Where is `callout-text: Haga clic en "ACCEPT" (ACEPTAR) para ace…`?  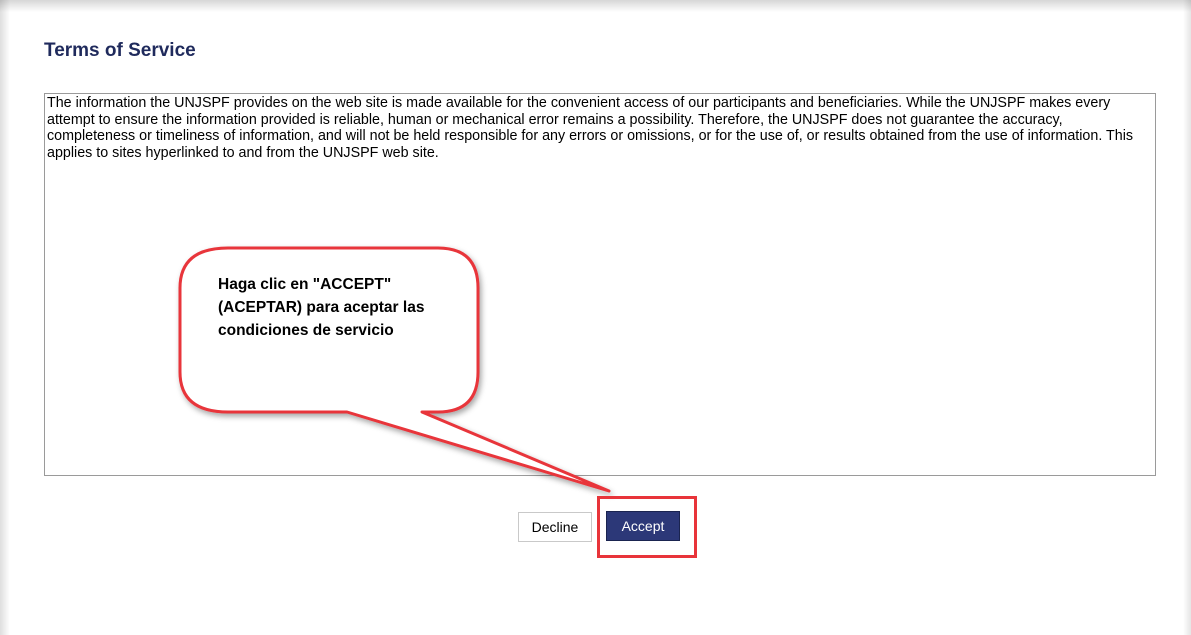 callout-text: Haga clic en "ACCEPT" (ACEPTAR) para ace… is located at coordinates (321, 307).